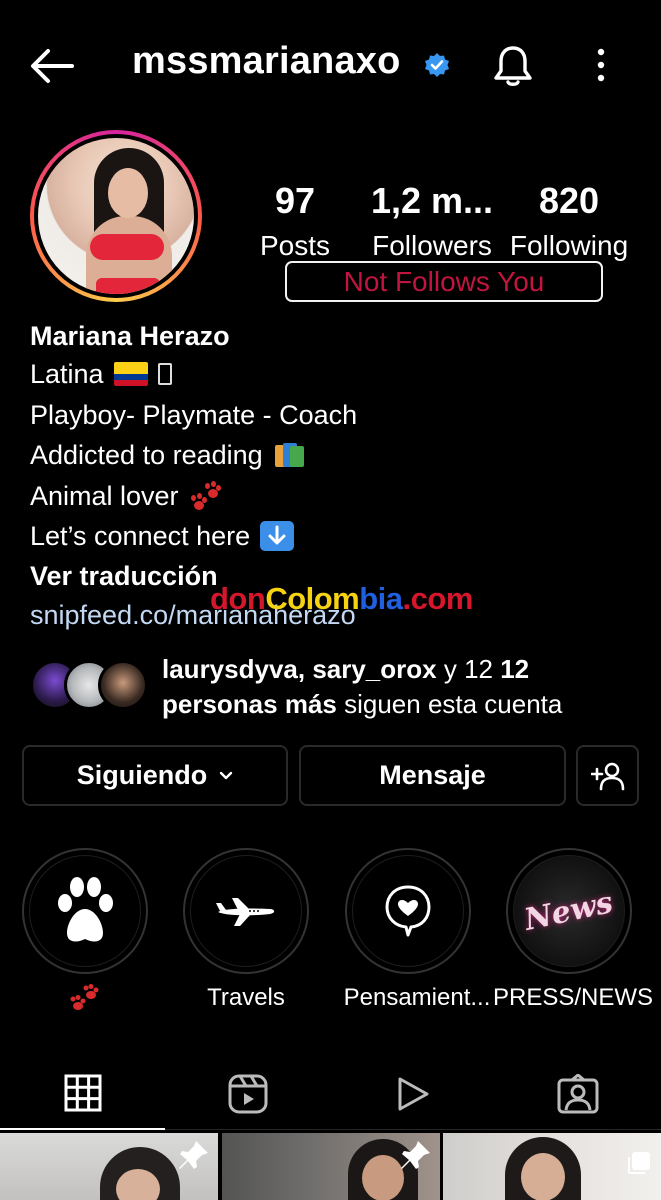 This screenshot has width=661, height=1200. I want to click on suggested-users-button, so click(607, 775).